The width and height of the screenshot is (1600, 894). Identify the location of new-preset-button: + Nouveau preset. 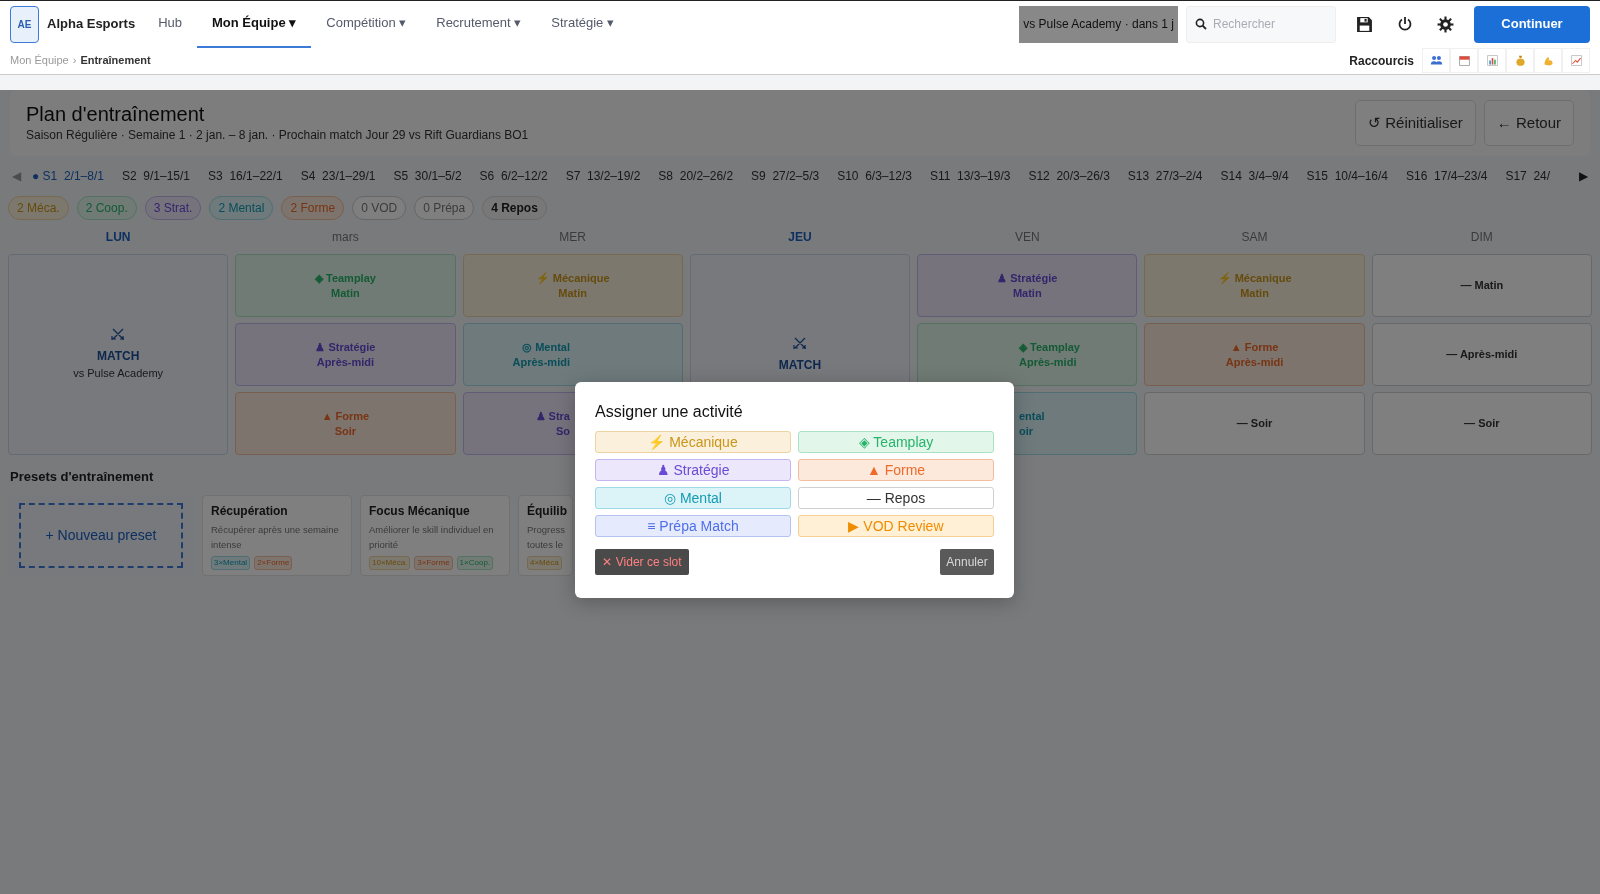
(101, 535).